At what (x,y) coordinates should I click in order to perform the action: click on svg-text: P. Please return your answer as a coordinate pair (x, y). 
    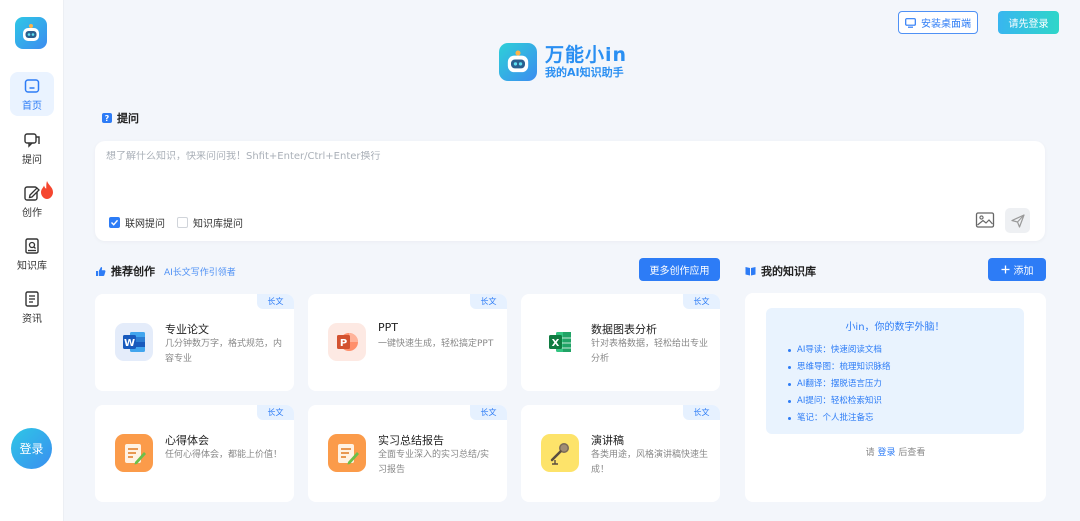
    Looking at the image, I should click on (343, 343).